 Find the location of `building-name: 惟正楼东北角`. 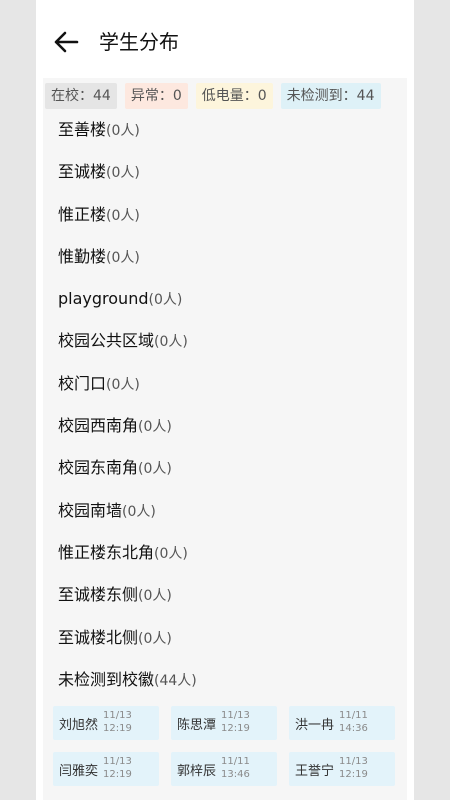

building-name: 惟正楼东北角 is located at coordinates (106, 552).